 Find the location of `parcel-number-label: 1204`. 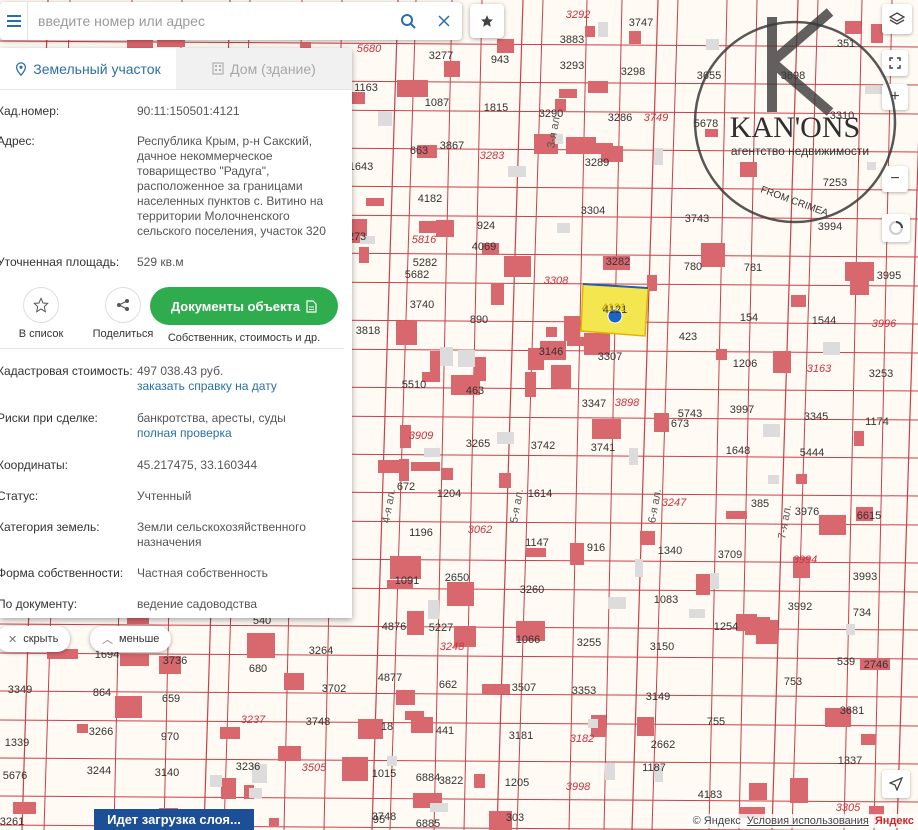

parcel-number-label: 1204 is located at coordinates (449, 494).